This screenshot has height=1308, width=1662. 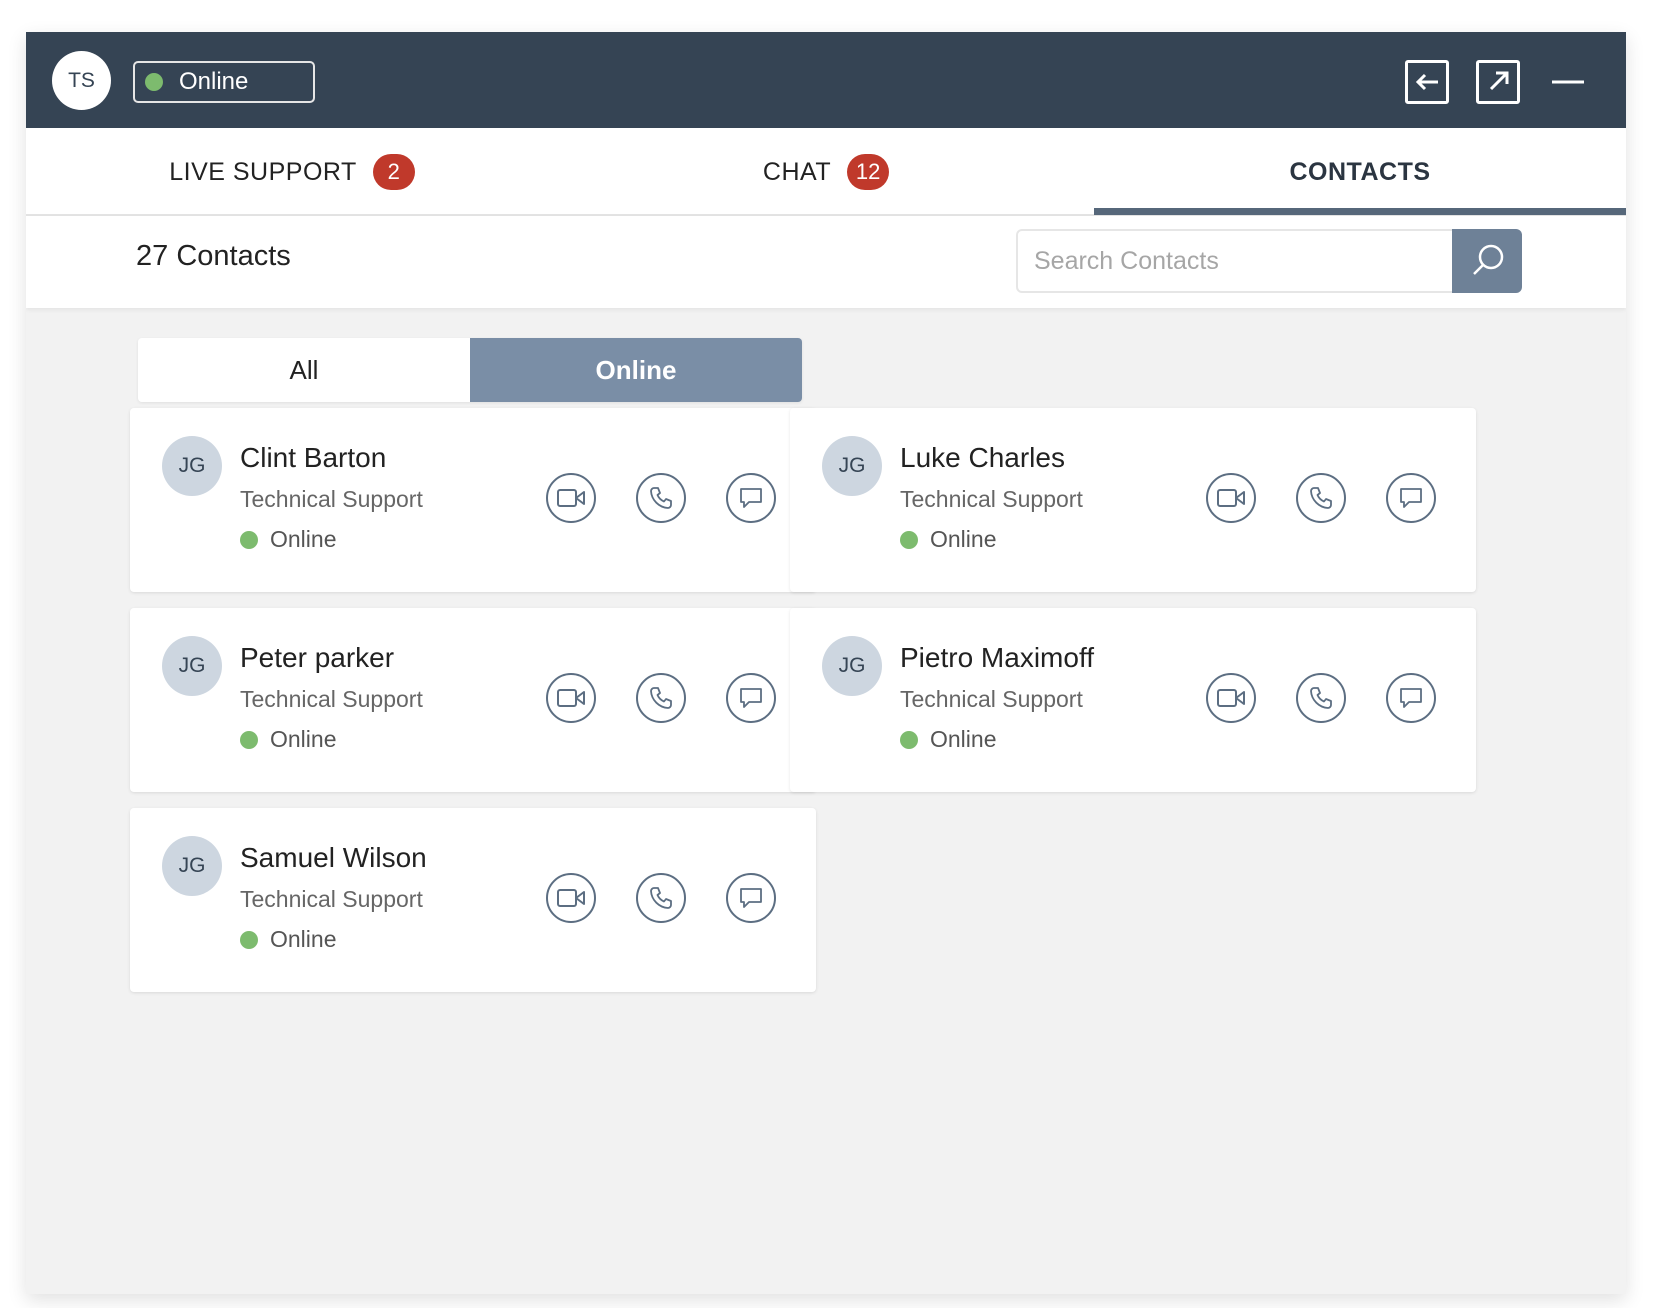 I want to click on contact-name: Luke Charles, so click(x=982, y=457).